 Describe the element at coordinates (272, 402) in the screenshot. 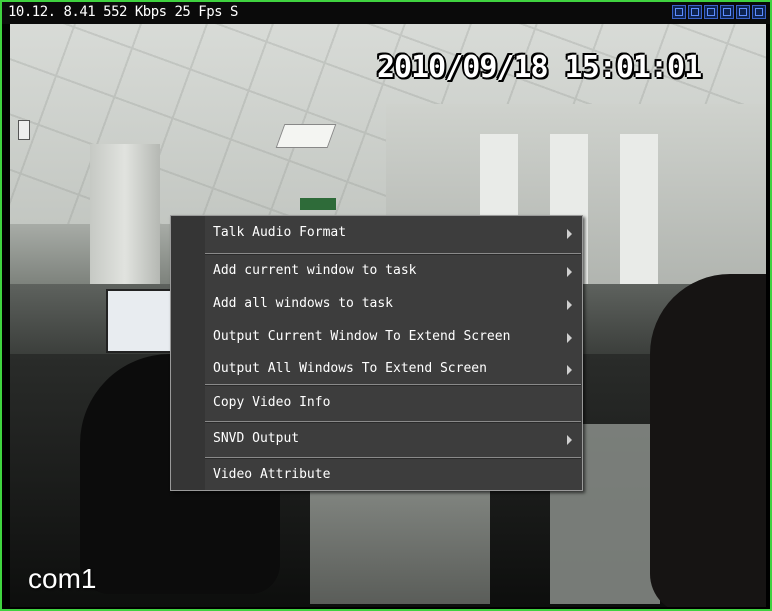

I see `menu-item-label: Copy Video Info` at that location.